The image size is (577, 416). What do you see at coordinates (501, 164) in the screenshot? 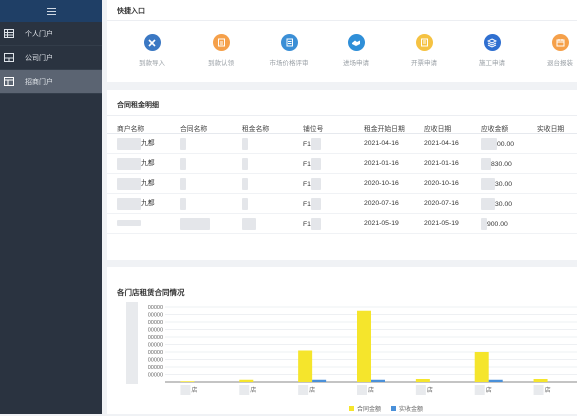
I see `due-amount: 830.00` at bounding box center [501, 164].